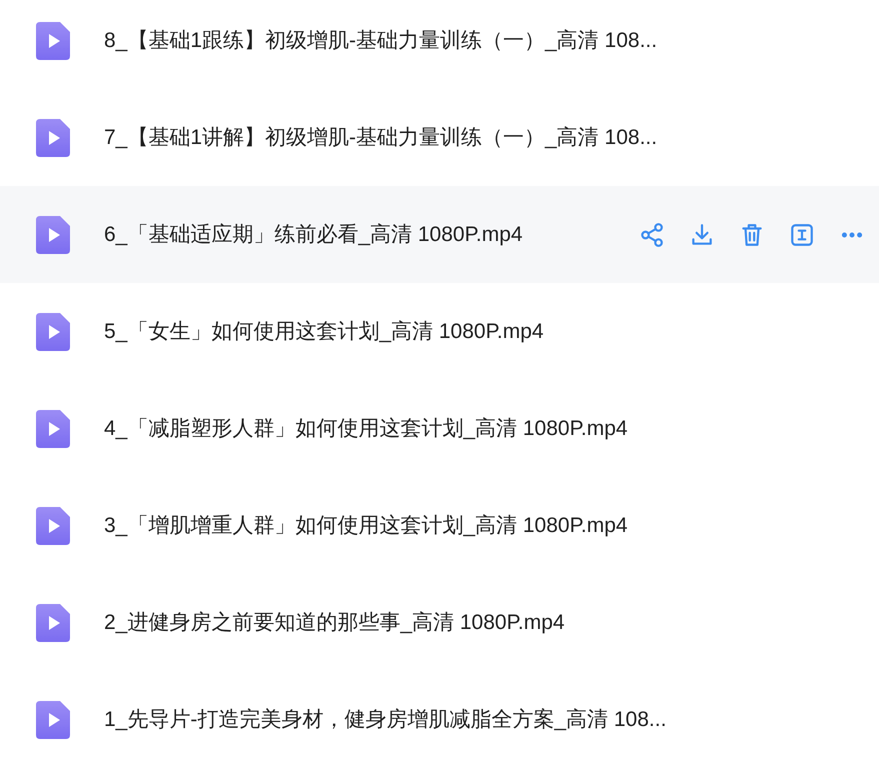 This screenshot has width=879, height=759. I want to click on file-name: 4_「减脂塑形人群」如何使用这套计划_高清 1080P.mp4, so click(366, 429).